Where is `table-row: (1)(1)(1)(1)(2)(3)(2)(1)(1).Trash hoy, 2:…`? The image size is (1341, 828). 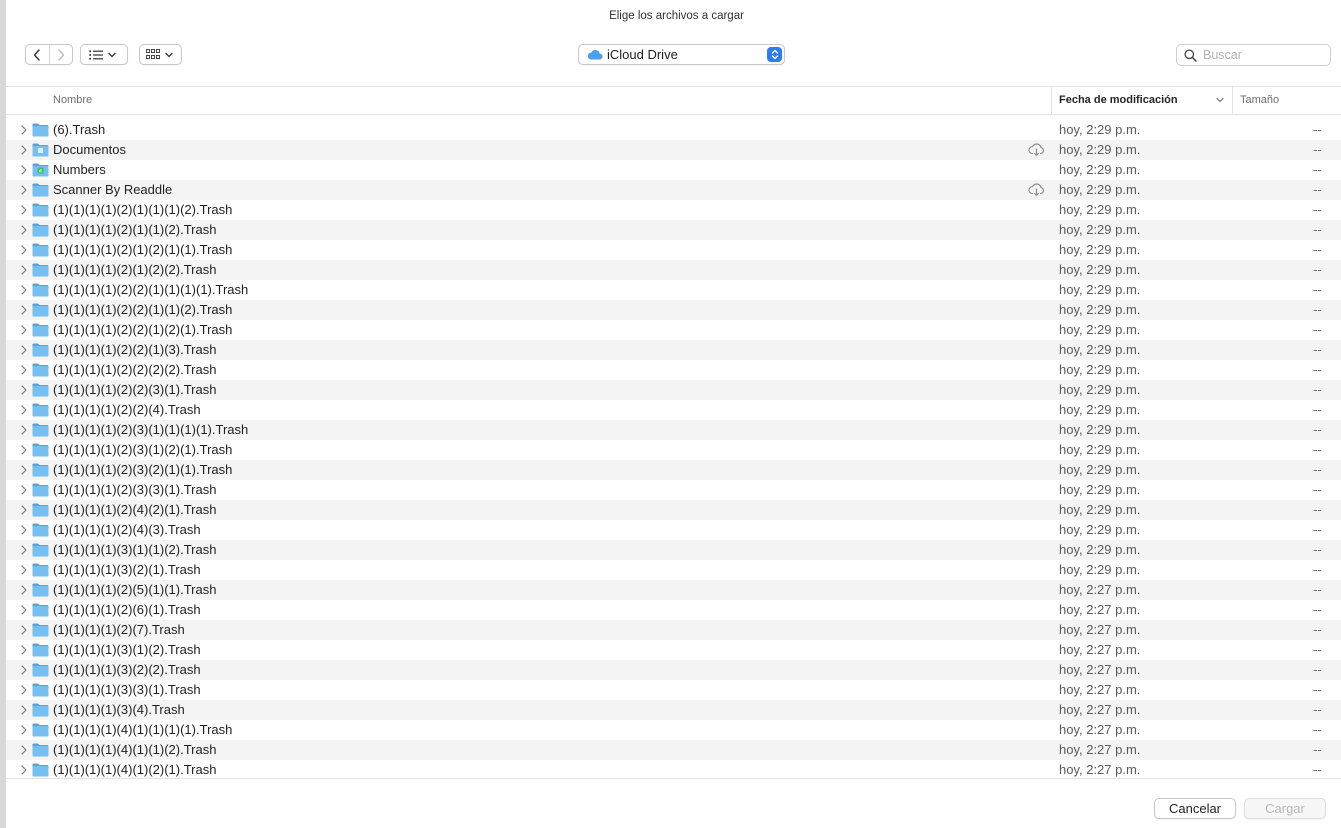
table-row: (1)(1)(1)(1)(2)(3)(2)(1)(1).Trash hoy, 2:… is located at coordinates (673, 470).